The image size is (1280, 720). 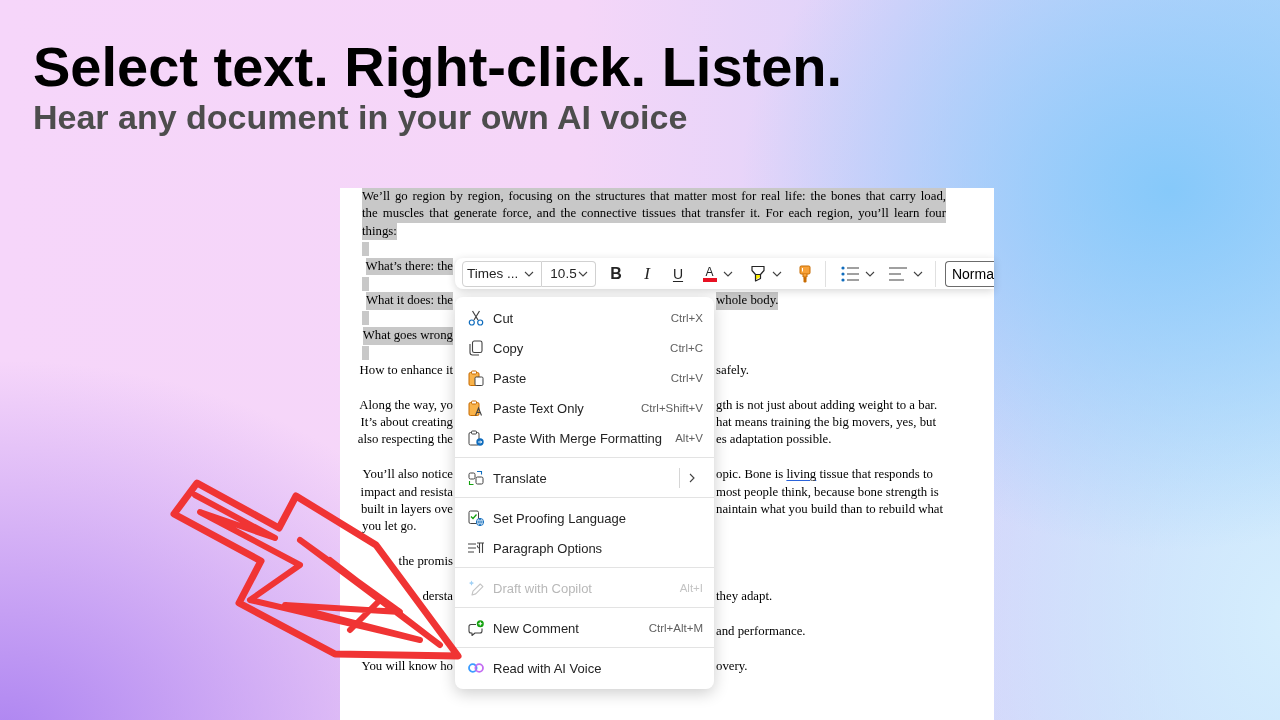 What do you see at coordinates (969, 273) in the screenshot?
I see `style-dropdown: Norma` at bounding box center [969, 273].